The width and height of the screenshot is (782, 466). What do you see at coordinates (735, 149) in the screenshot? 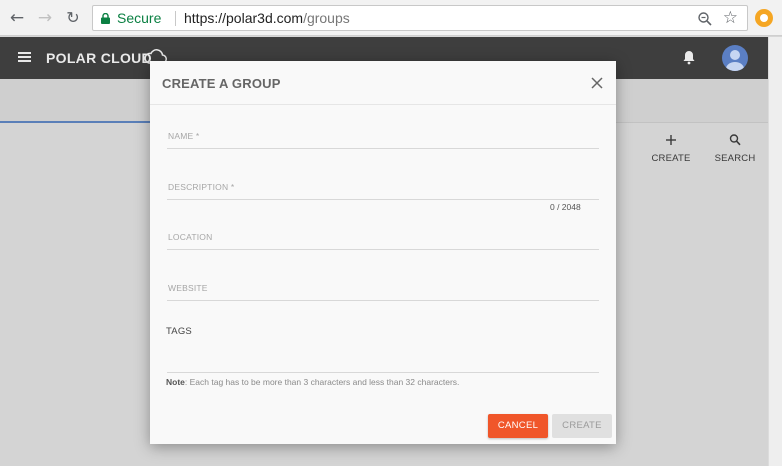
I see `search-action-button: SEARCH` at bounding box center [735, 149].